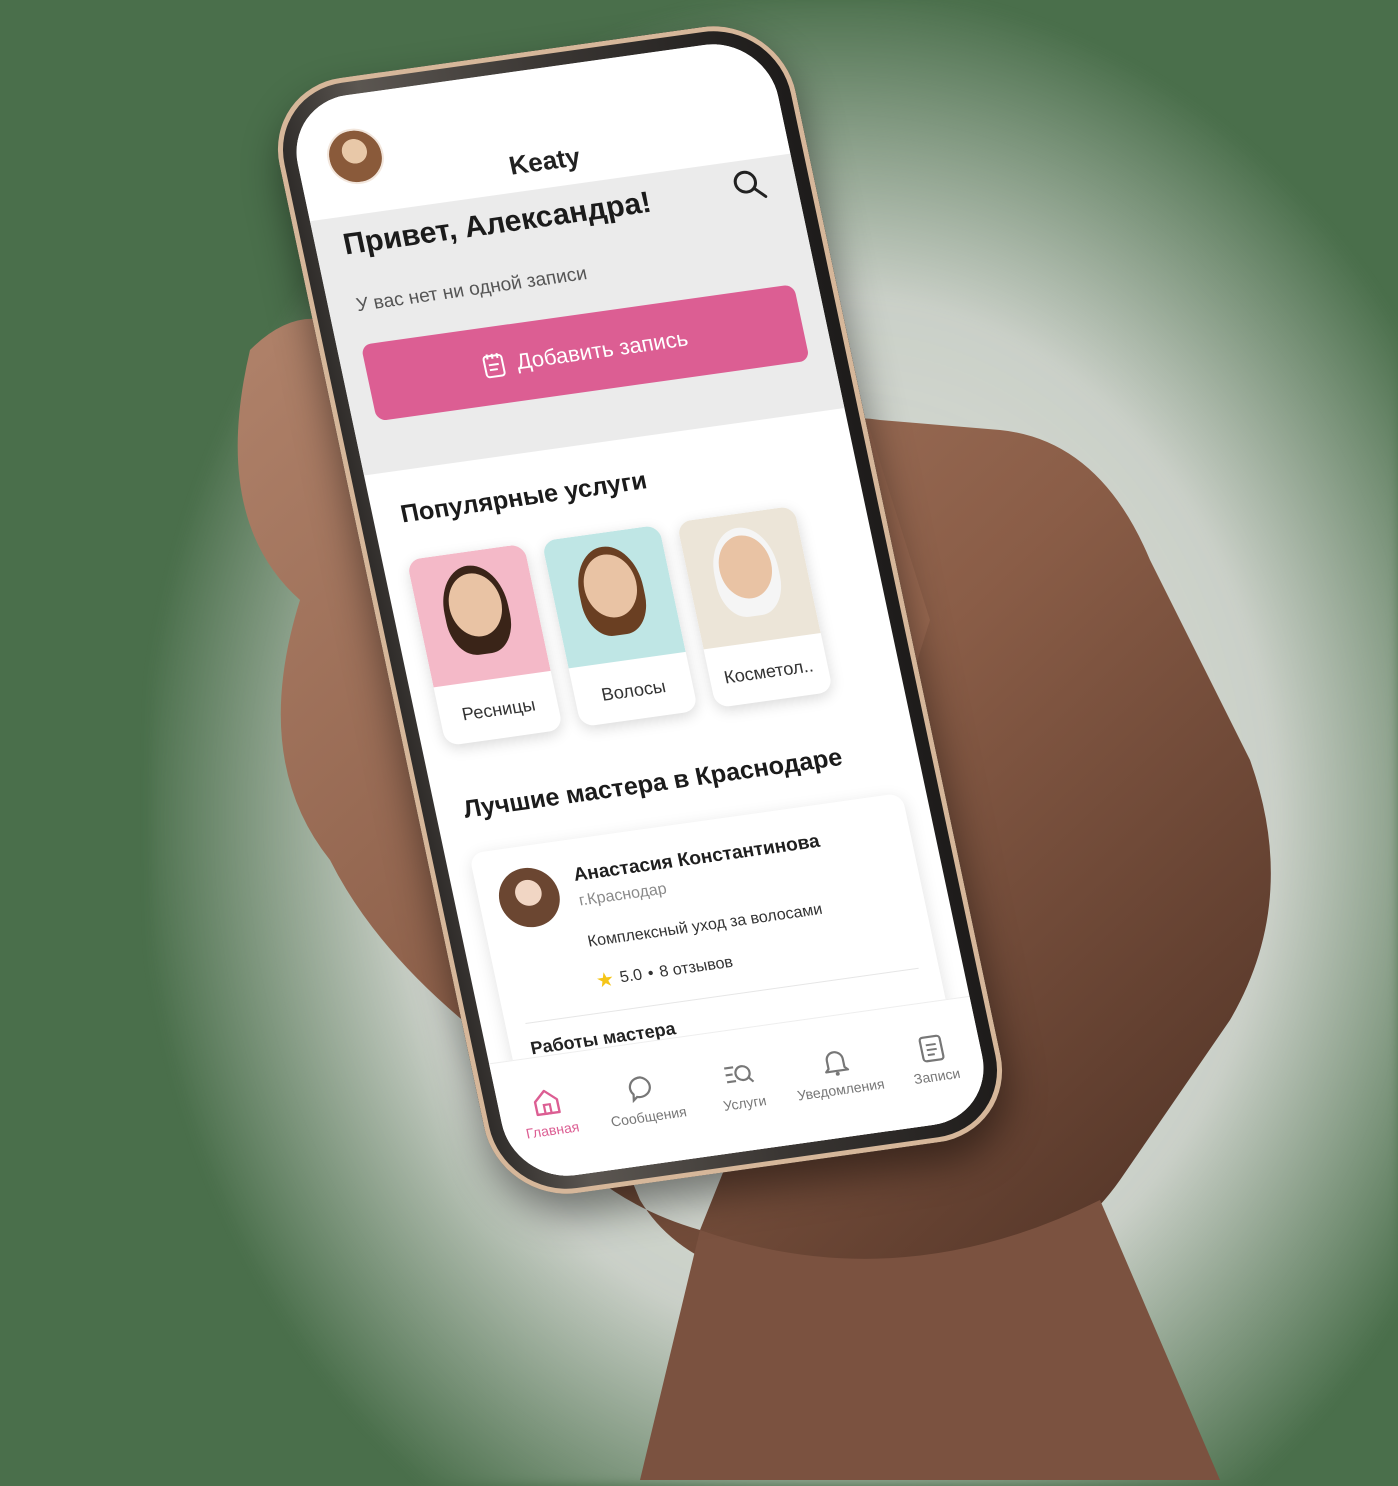 This screenshot has width=1398, height=1486. What do you see at coordinates (499, 709) in the screenshot?
I see `service-label: Ресницы` at bounding box center [499, 709].